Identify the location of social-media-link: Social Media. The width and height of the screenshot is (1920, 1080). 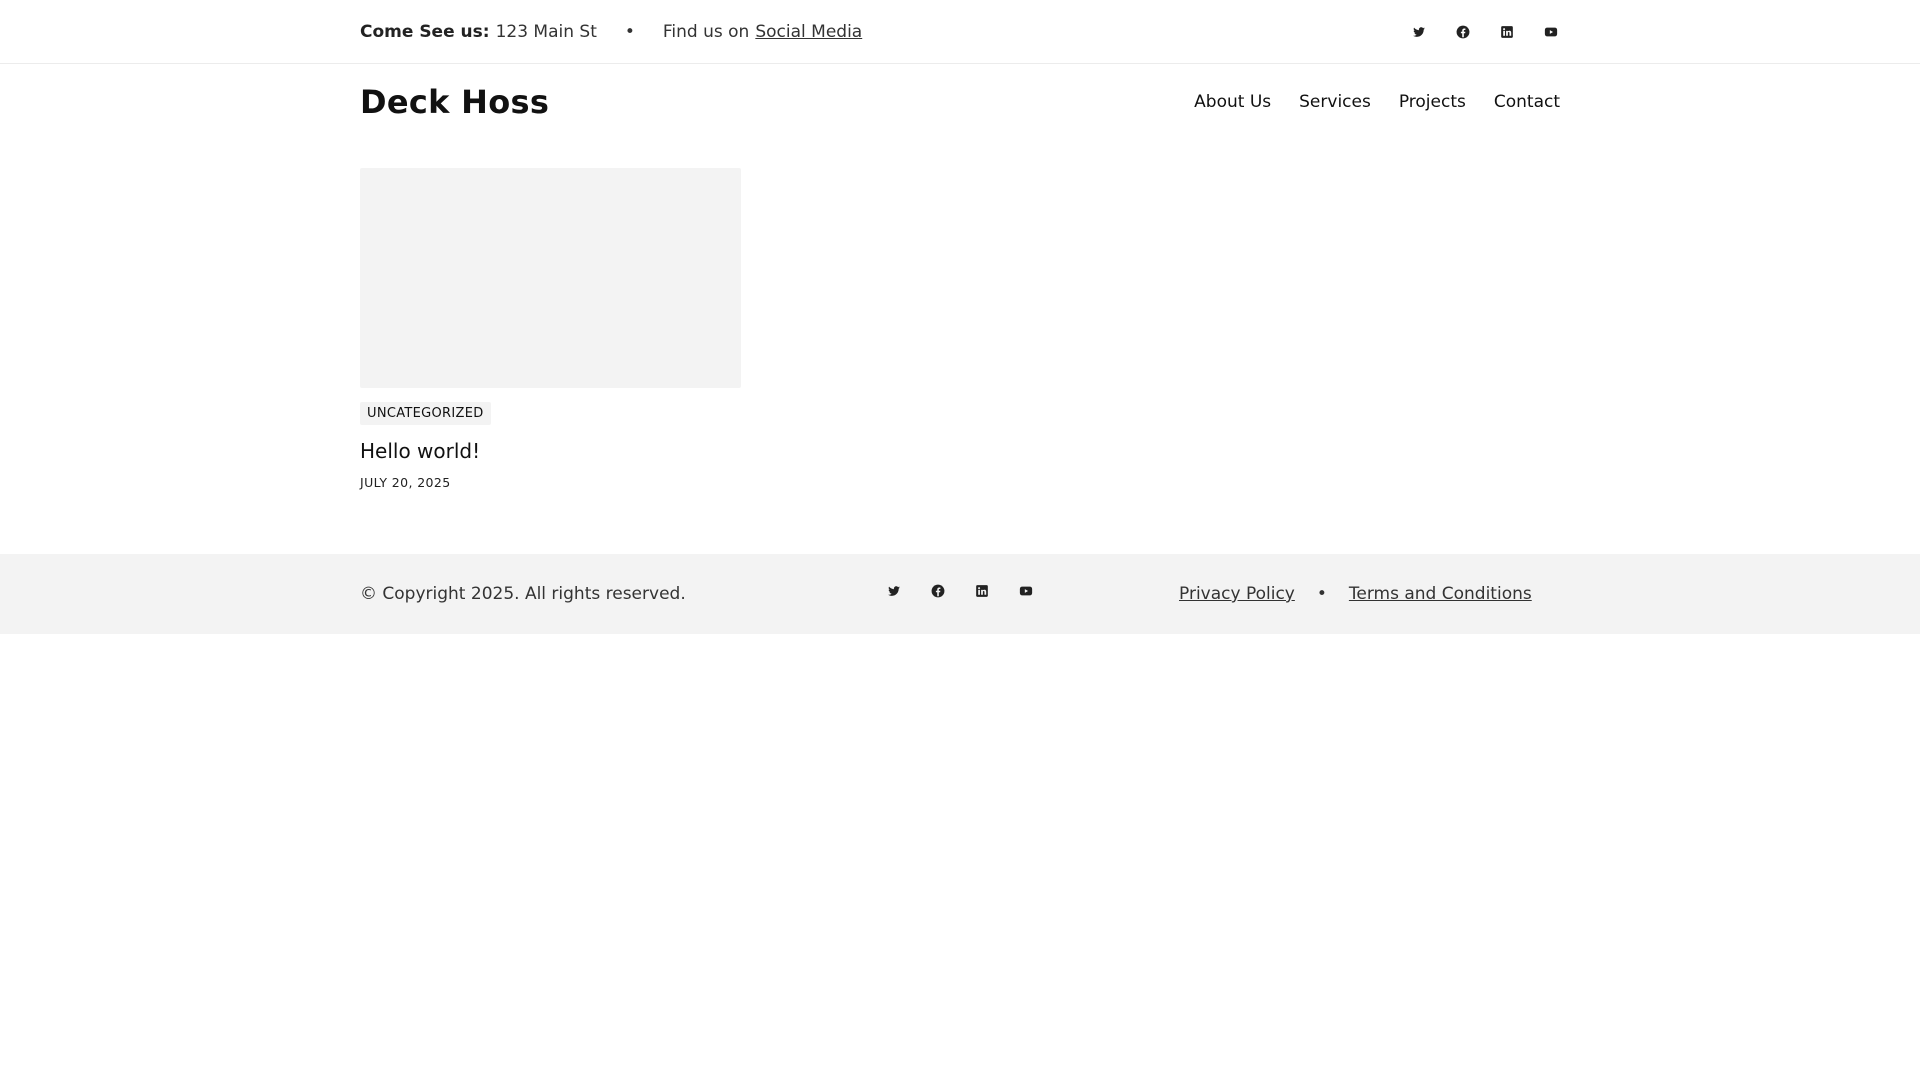
(808, 32).